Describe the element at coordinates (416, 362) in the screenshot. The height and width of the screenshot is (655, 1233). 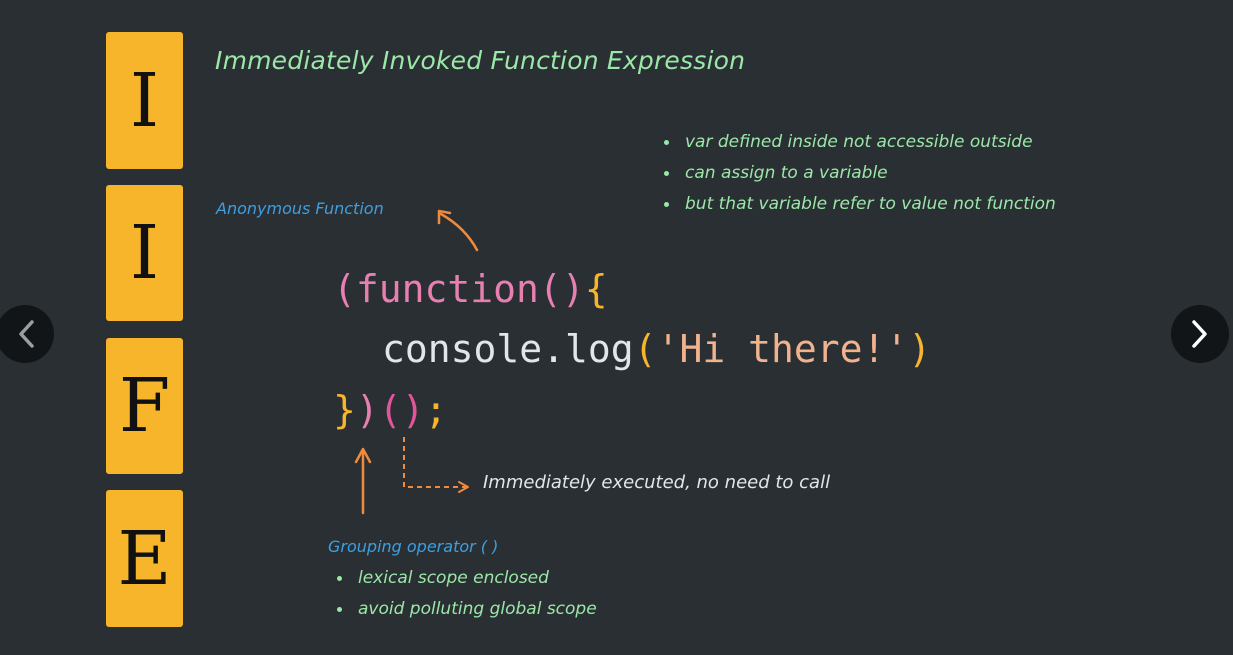
I see `annotation-arrows` at that location.